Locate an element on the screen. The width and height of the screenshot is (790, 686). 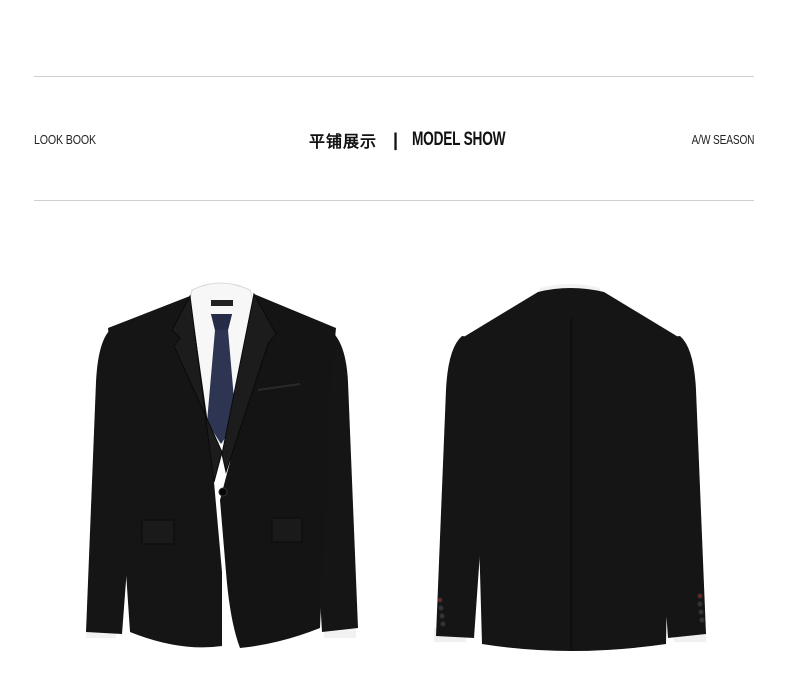
season-label: A/W SEASON is located at coordinates (722, 139).